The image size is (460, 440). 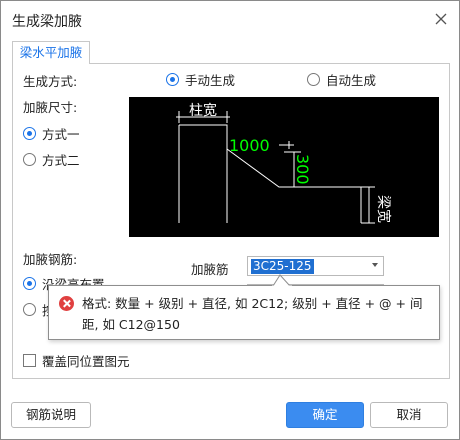 I want to click on radio-auto-generation: 自动生成, so click(x=341, y=79).